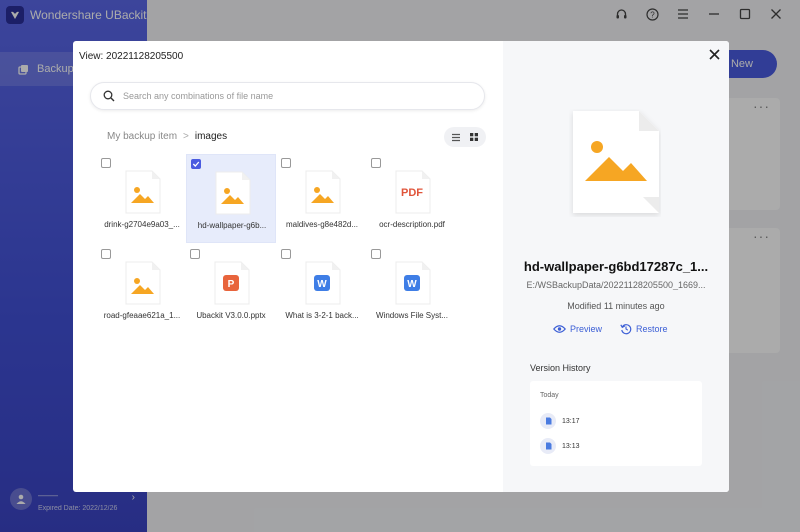  Describe the element at coordinates (586, 329) in the screenshot. I see `preview-label: Preview` at that location.